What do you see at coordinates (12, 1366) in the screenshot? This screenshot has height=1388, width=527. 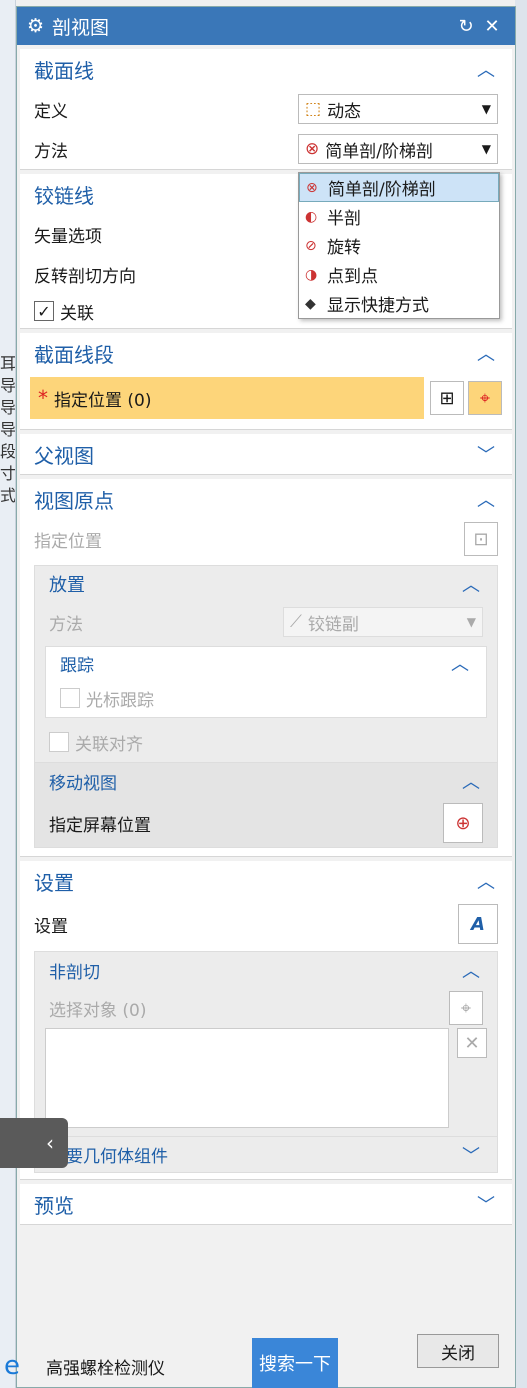 I see `browser-icon: e` at bounding box center [12, 1366].